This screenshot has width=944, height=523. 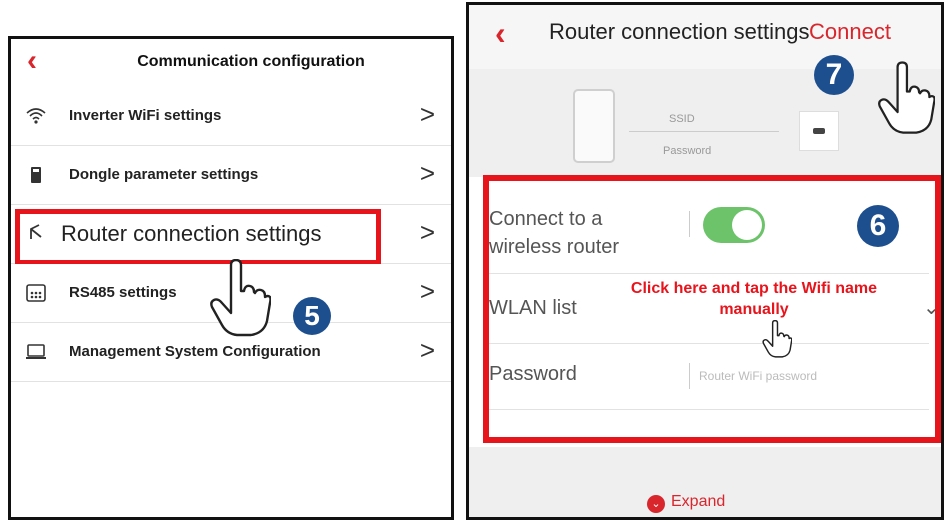 What do you see at coordinates (123, 292) in the screenshot?
I see `menu-item-label: RS485 settings` at bounding box center [123, 292].